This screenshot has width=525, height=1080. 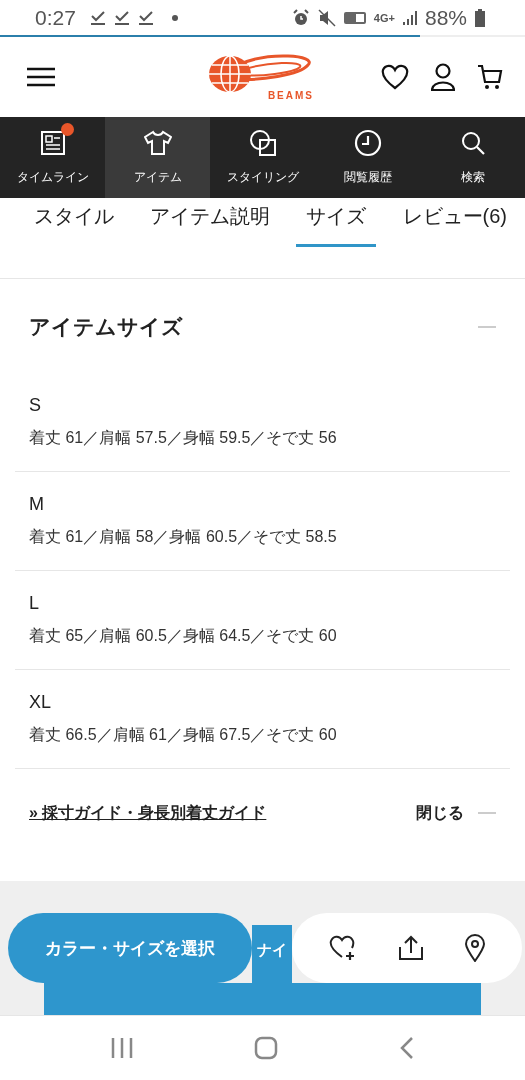 I want to click on dot-icon, so click(x=174, y=17).